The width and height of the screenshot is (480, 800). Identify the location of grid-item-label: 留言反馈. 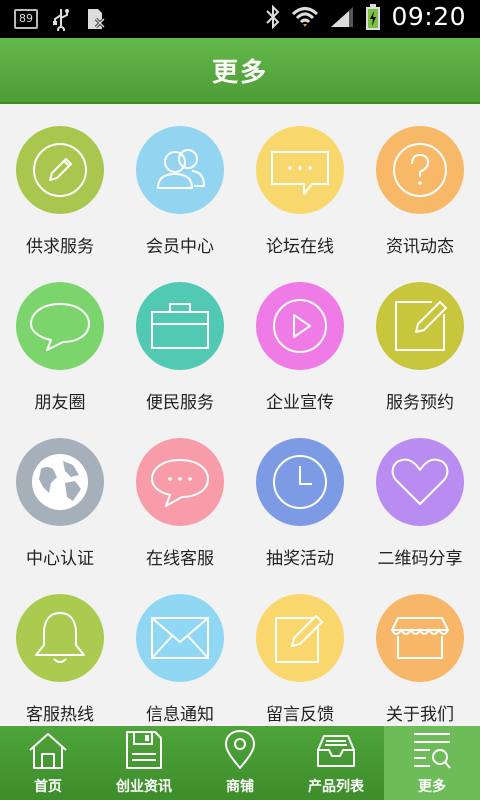
(300, 715).